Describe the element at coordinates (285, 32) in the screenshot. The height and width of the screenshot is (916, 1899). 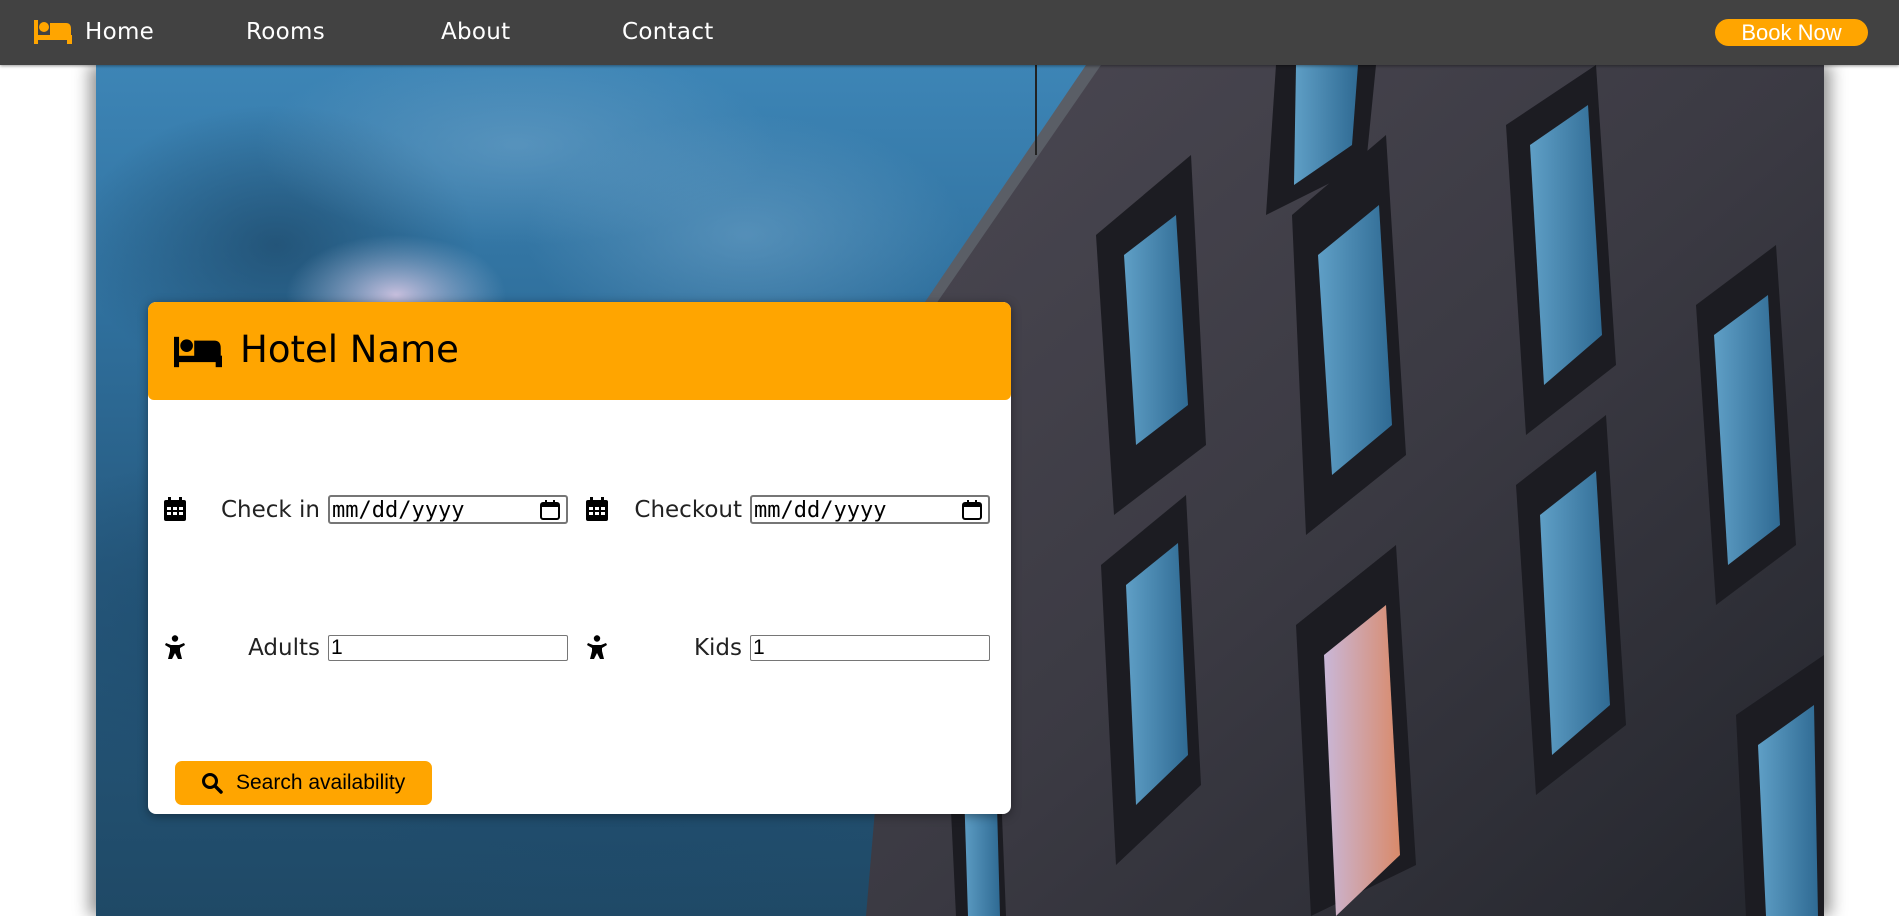
I see `nav-rooms-link: Rooms` at that location.